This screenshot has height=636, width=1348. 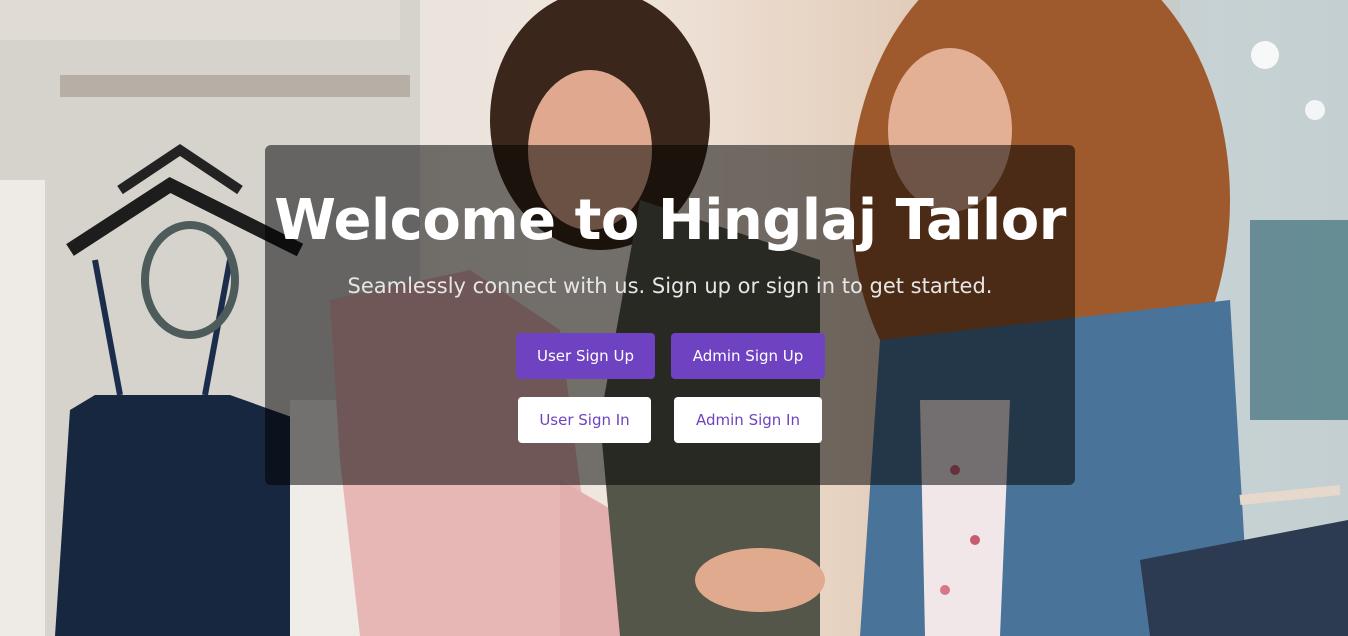 I want to click on navy-dress, so click(x=177, y=515).